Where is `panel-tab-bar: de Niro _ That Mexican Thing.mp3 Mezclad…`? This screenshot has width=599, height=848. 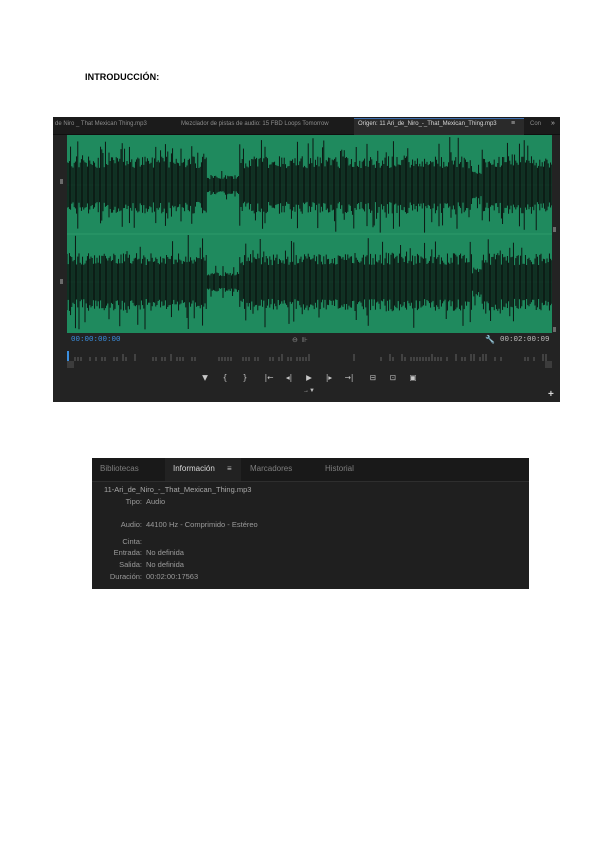 panel-tab-bar: de Niro _ That Mexican Thing.mp3 Mezclad… is located at coordinates (306, 126).